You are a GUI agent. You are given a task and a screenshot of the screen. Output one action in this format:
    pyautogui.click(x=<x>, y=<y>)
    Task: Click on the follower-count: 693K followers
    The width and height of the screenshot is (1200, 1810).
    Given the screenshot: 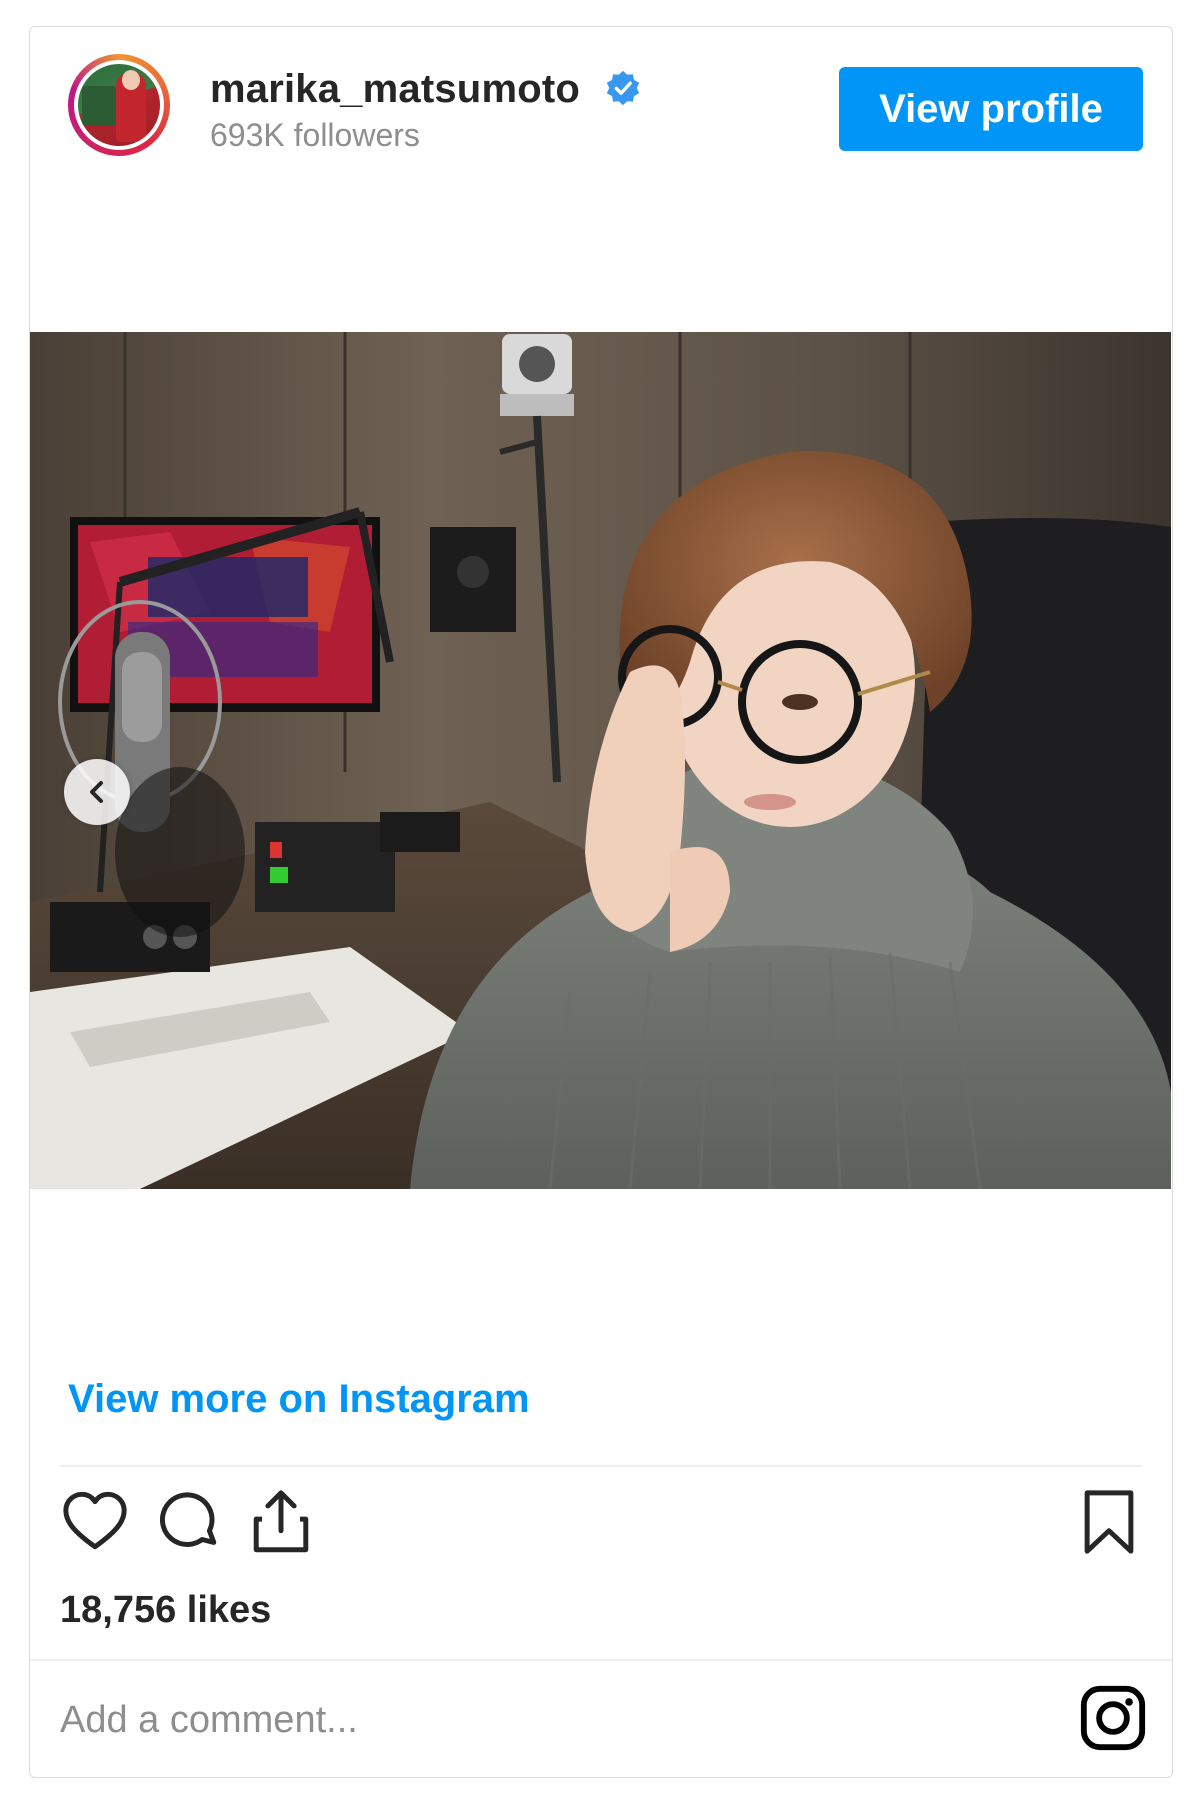 What is the action you would take?
    pyautogui.click(x=315, y=135)
    